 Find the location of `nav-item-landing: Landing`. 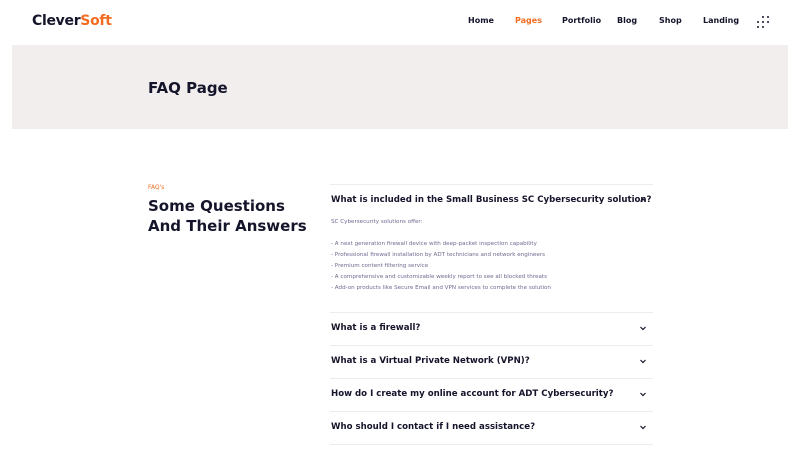

nav-item-landing: Landing is located at coordinates (721, 20).